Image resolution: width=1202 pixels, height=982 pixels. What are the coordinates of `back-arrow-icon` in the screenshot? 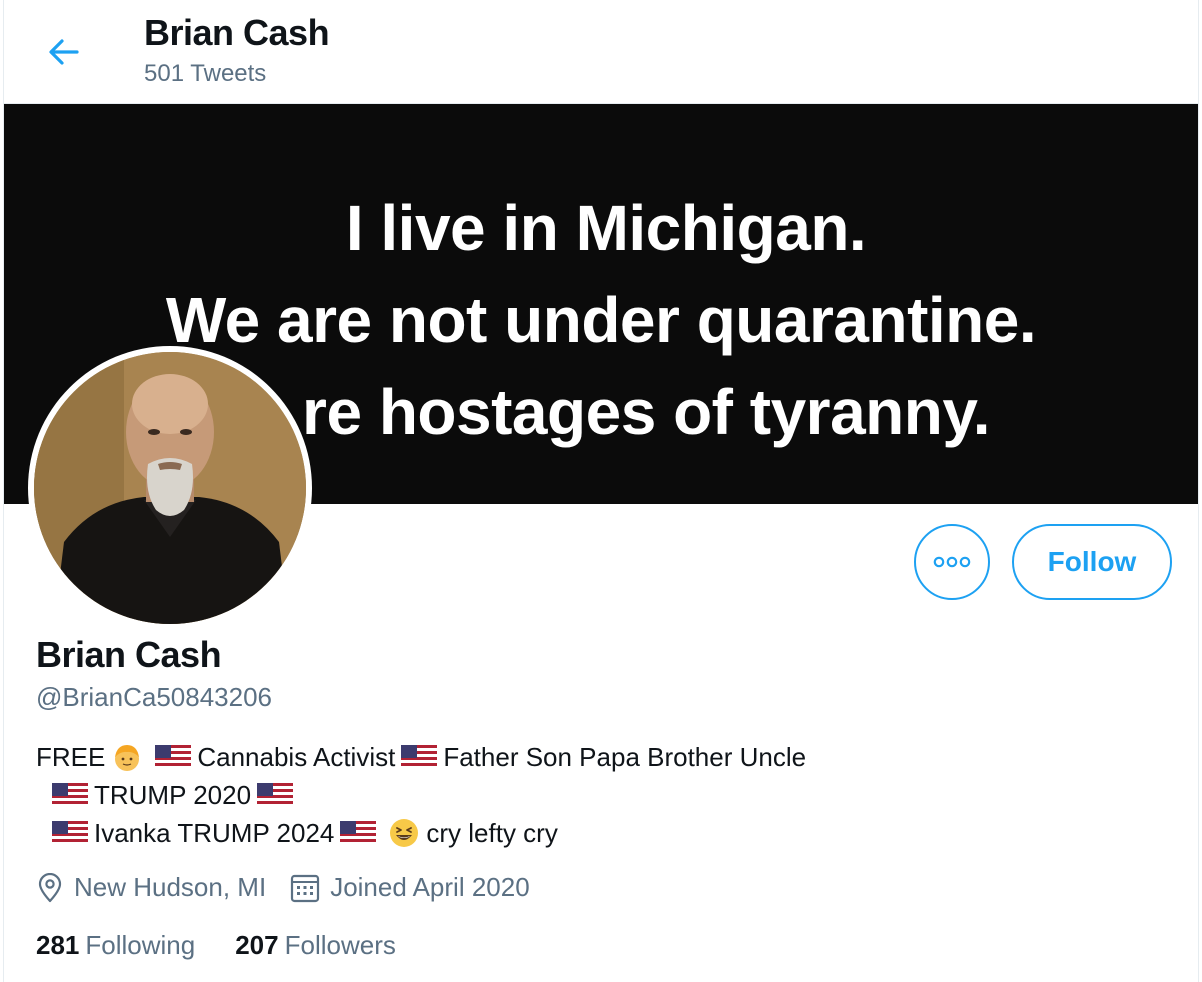 It's located at (64, 52).